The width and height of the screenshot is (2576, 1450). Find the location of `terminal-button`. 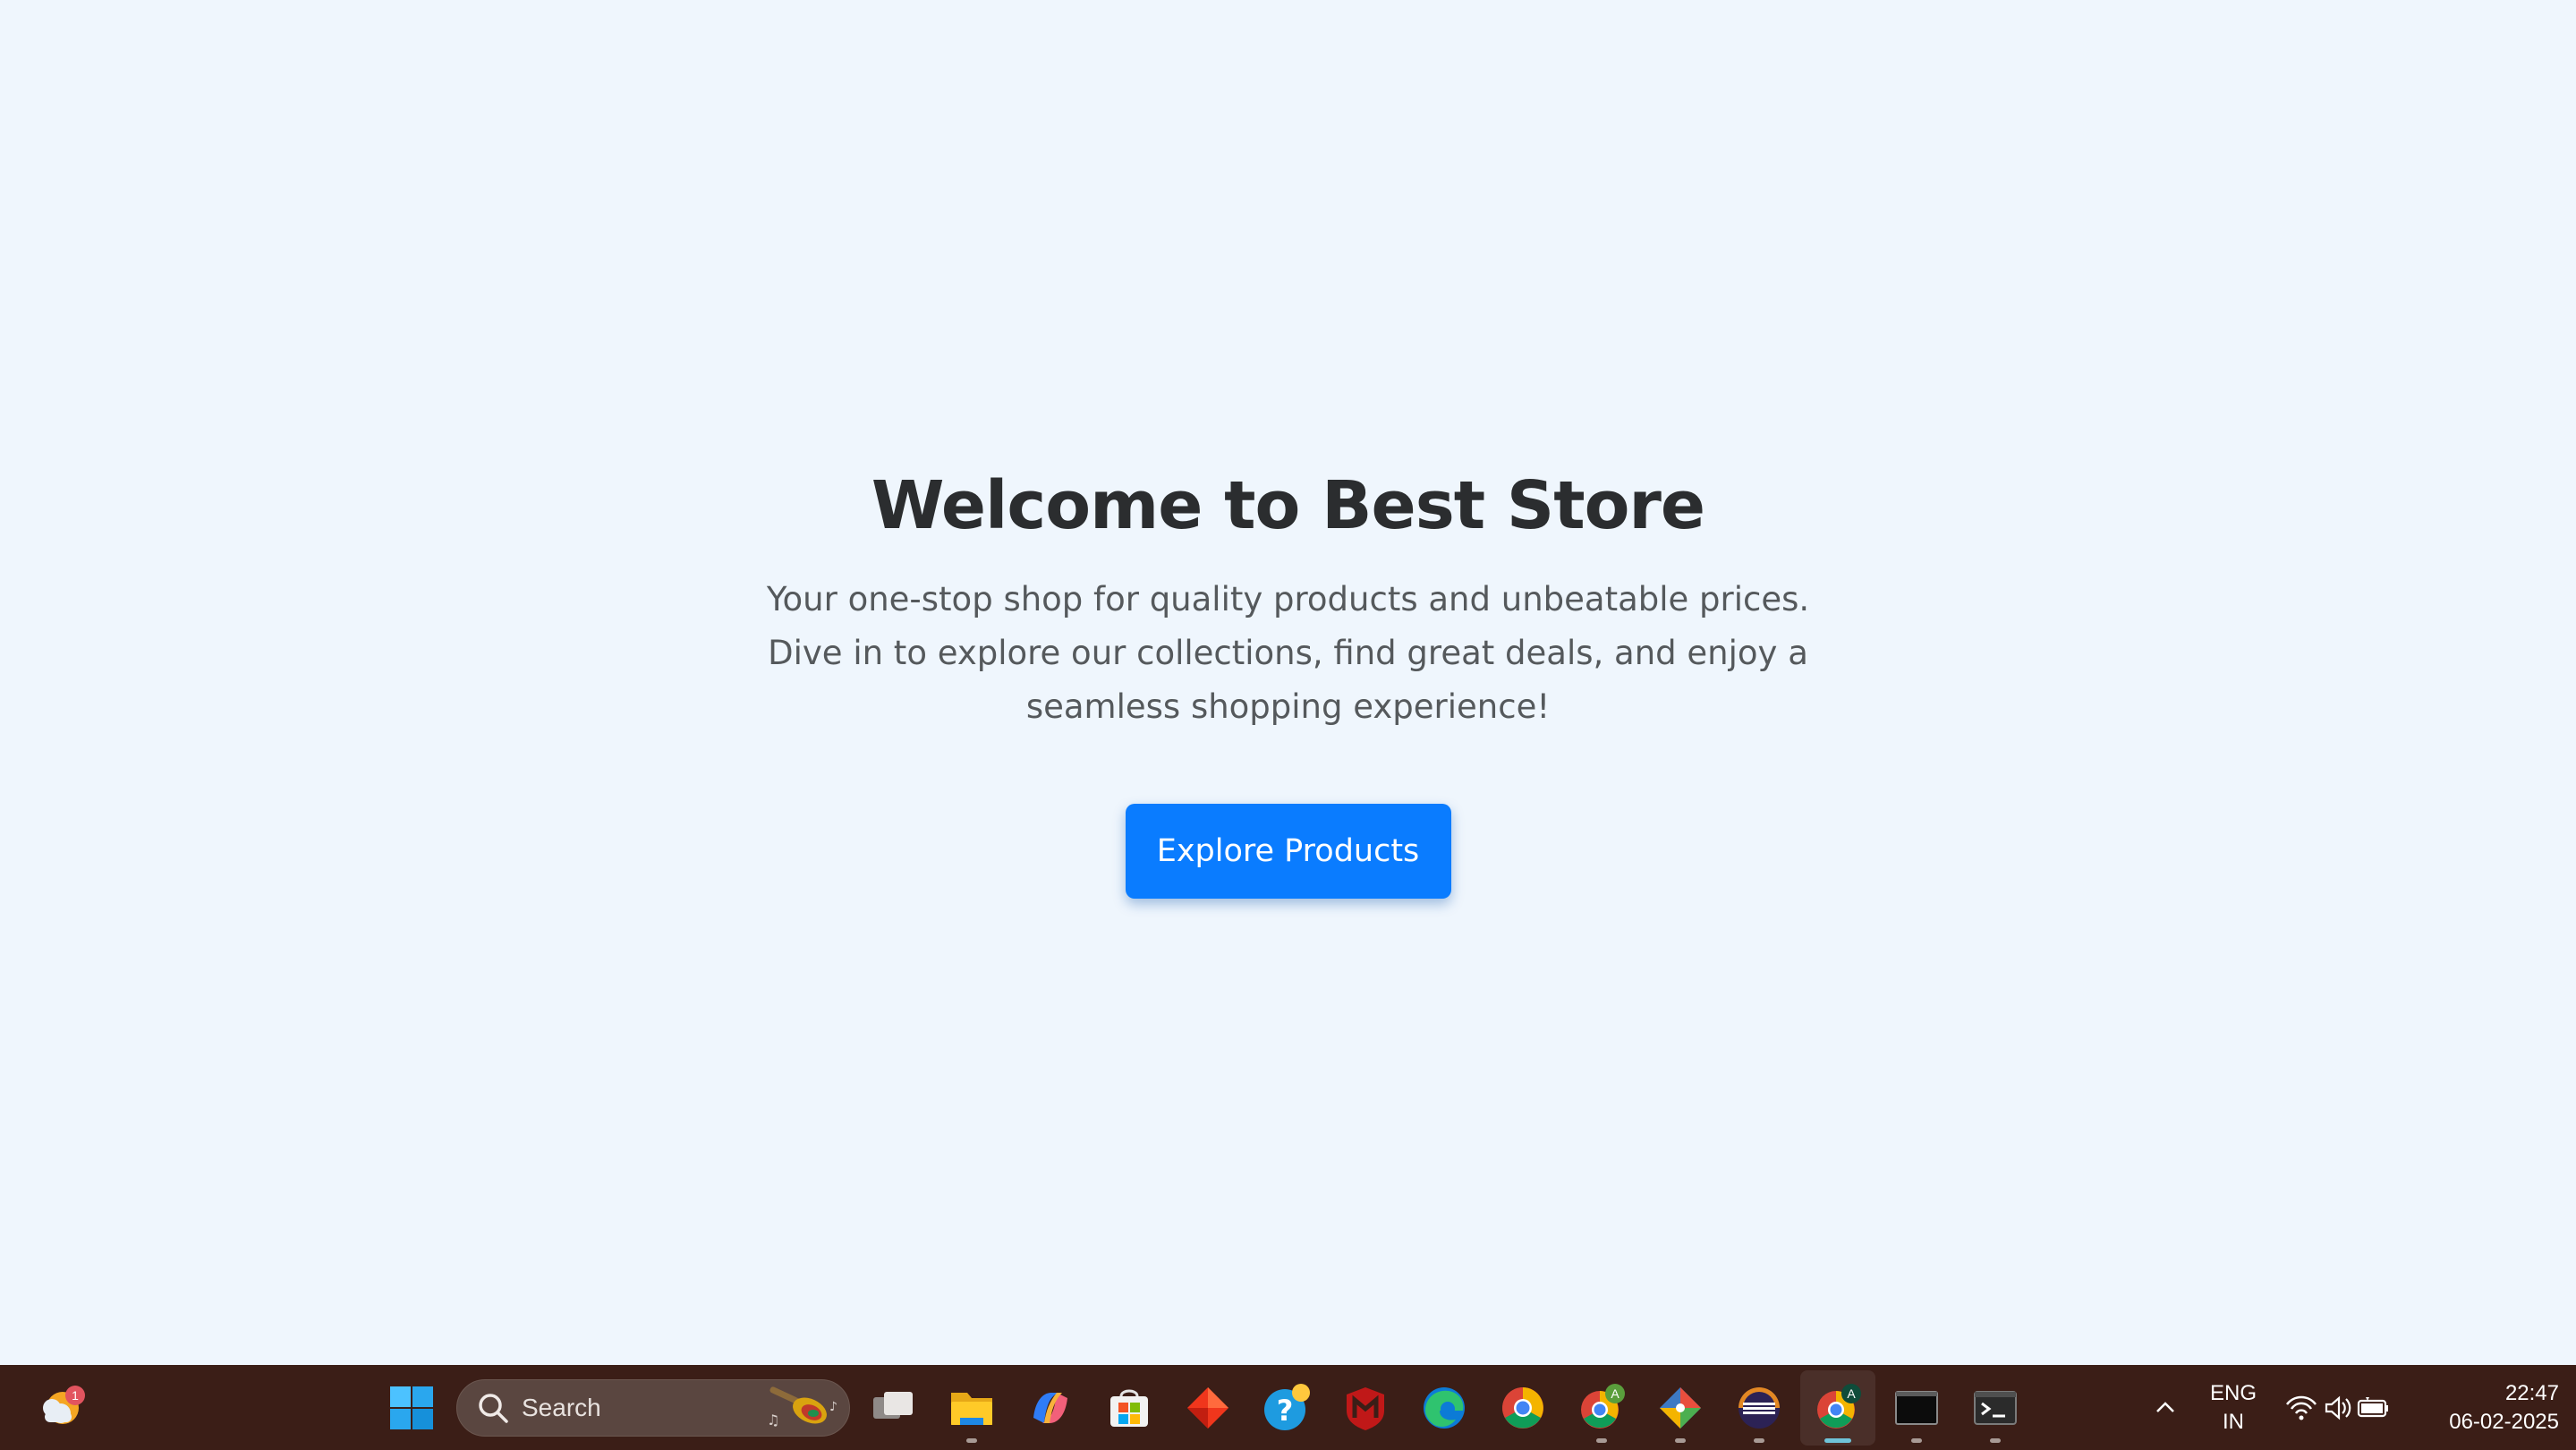

terminal-button is located at coordinates (1995, 1408).